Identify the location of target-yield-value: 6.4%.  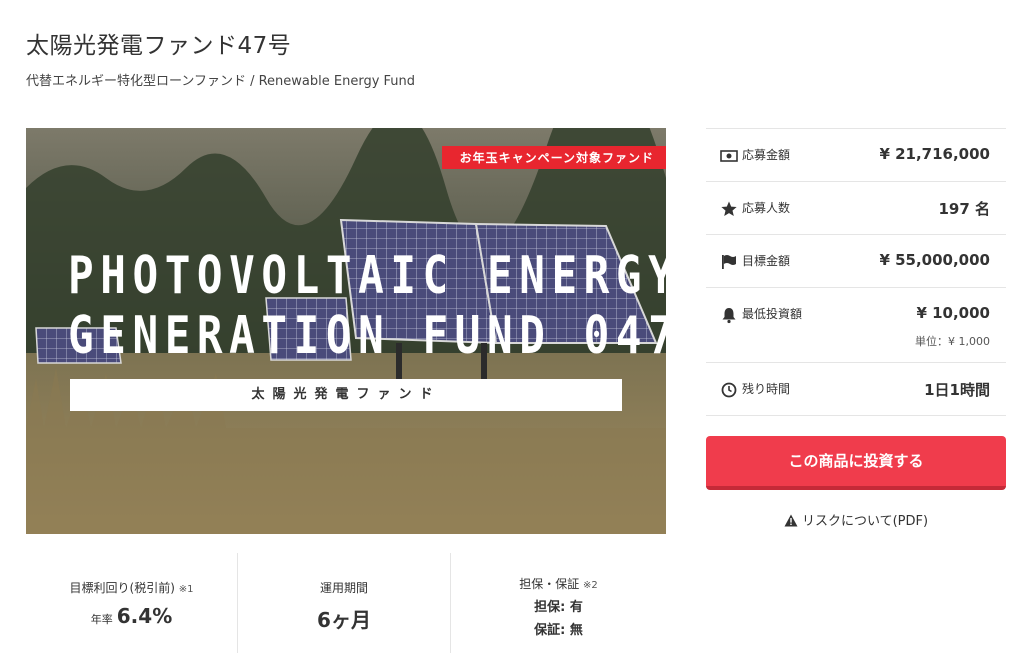
(144, 616).